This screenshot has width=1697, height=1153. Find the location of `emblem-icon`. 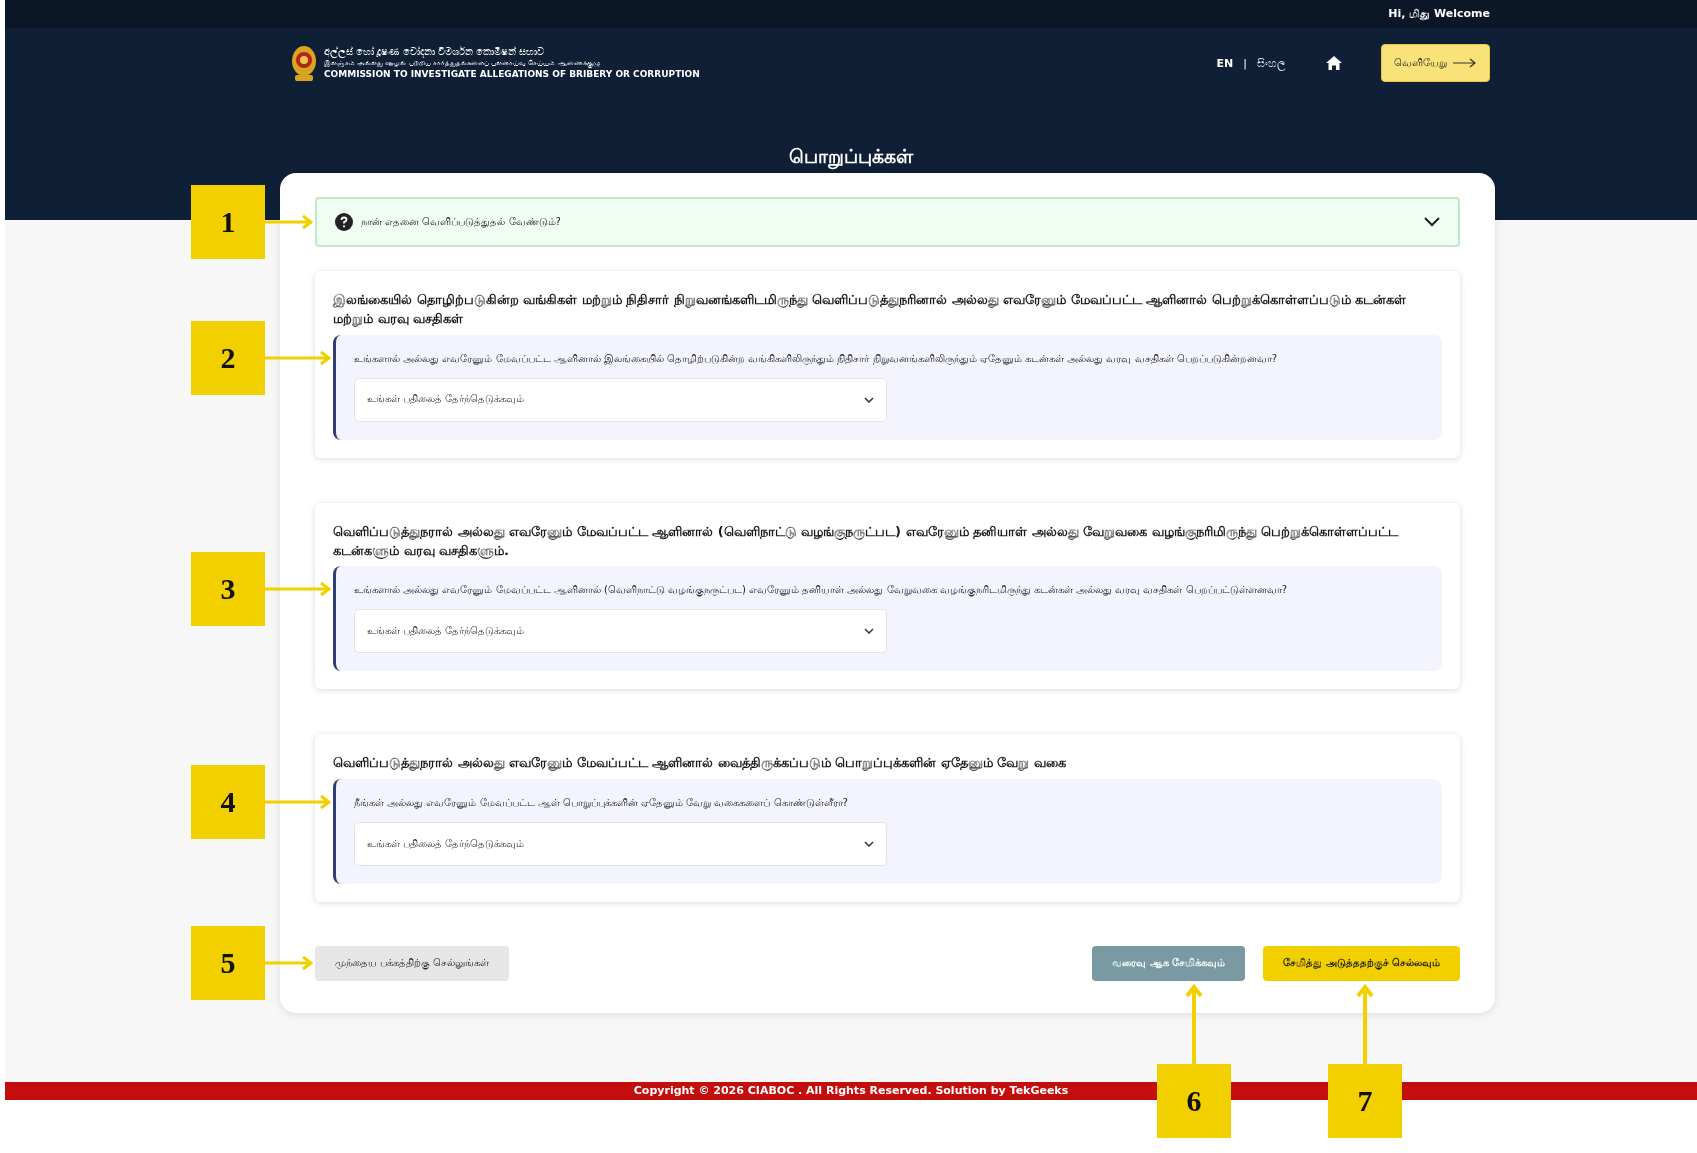

emblem-icon is located at coordinates (304, 63).